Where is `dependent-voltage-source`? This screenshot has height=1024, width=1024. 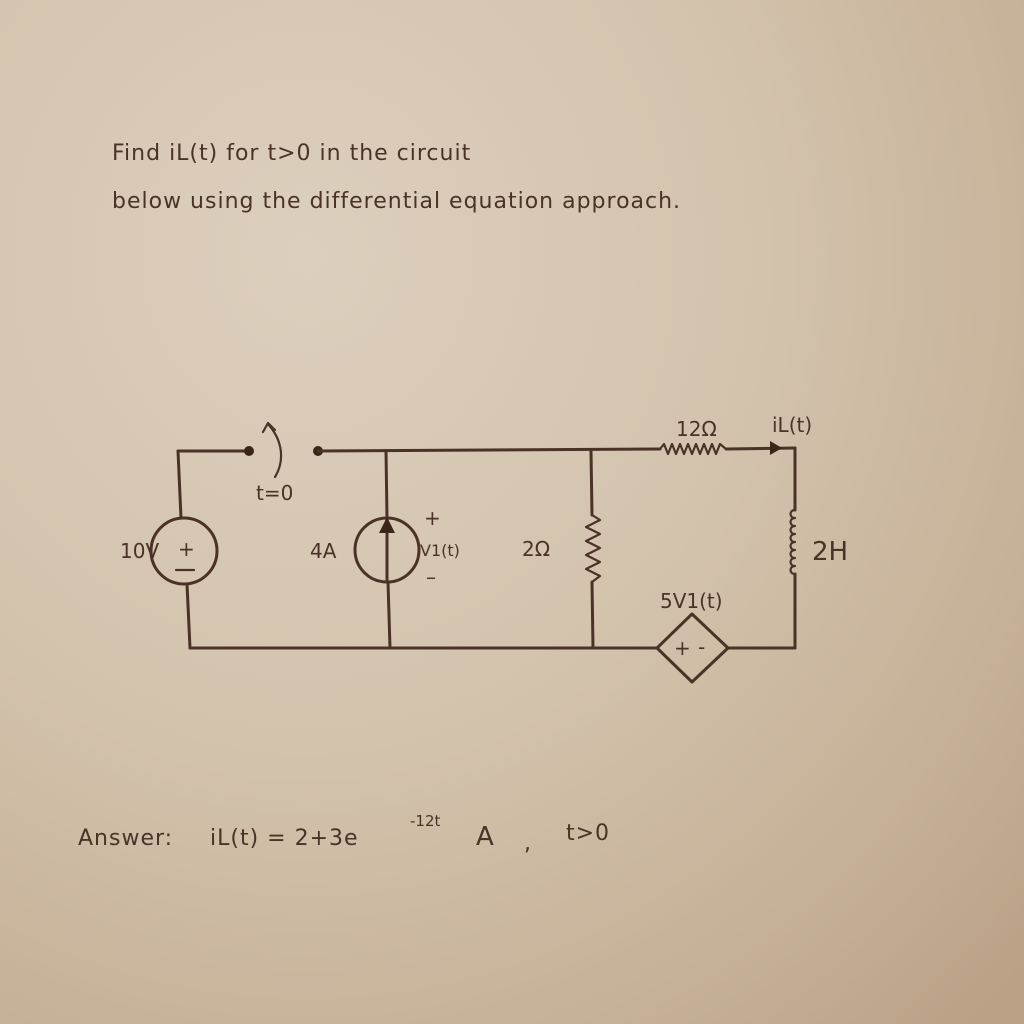 dependent-voltage-source is located at coordinates (692, 648).